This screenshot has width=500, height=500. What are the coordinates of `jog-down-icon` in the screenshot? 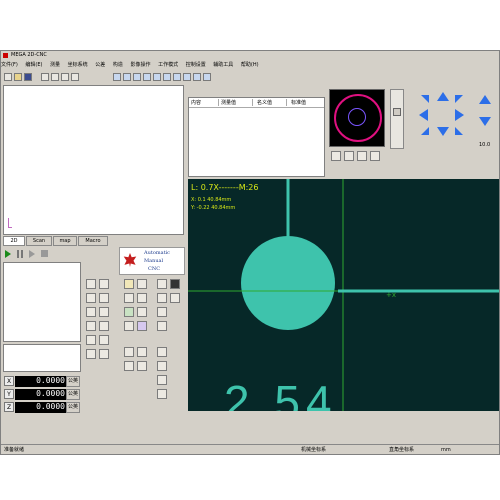 It's located at (443, 131).